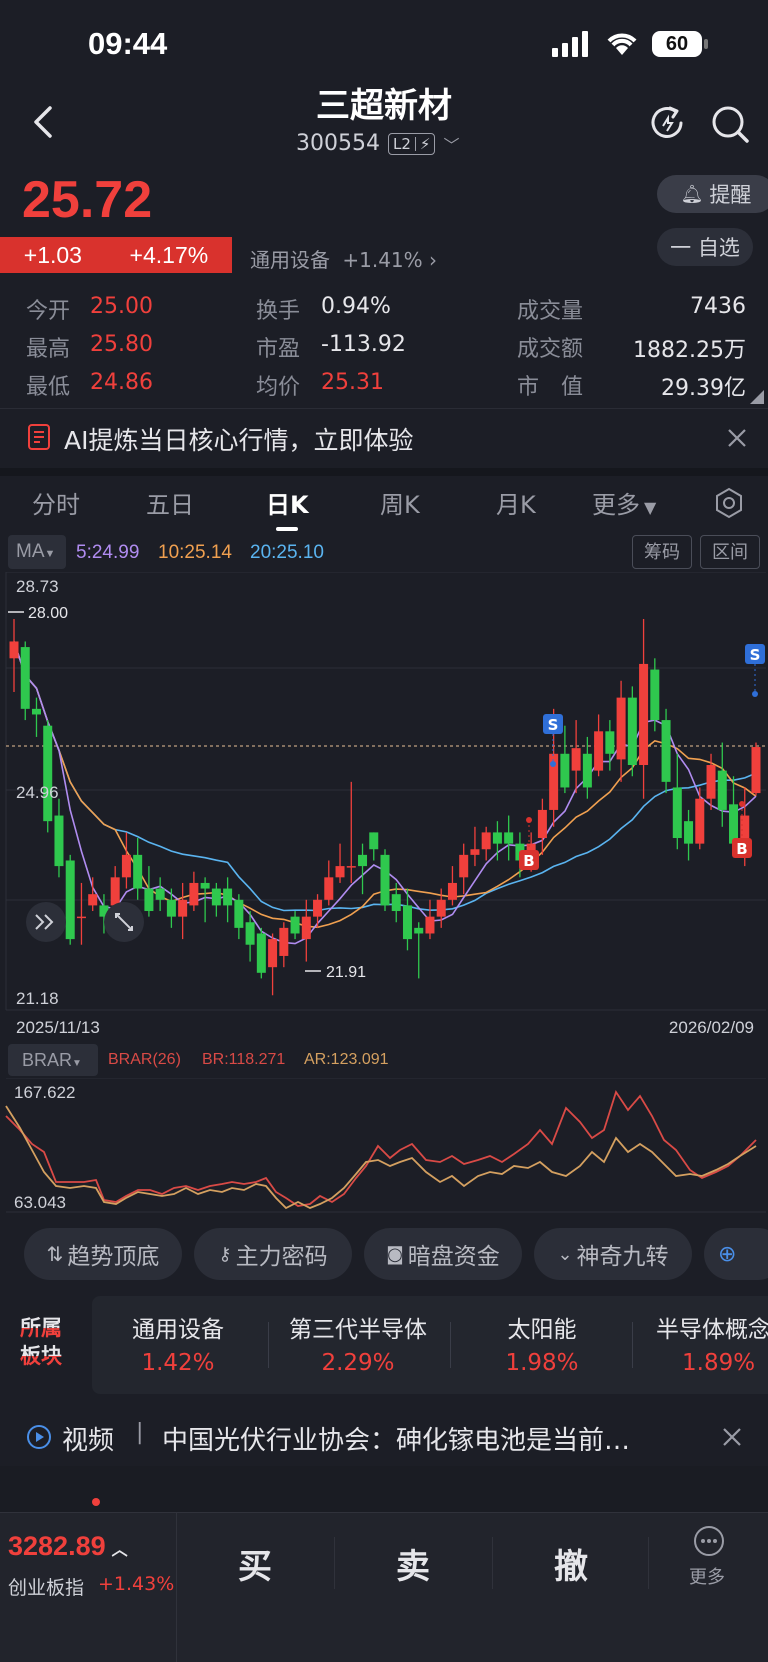 The height and width of the screenshot is (1662, 768). Describe the element at coordinates (338, 143) in the screenshot. I see `stock-code: 300554` at that location.